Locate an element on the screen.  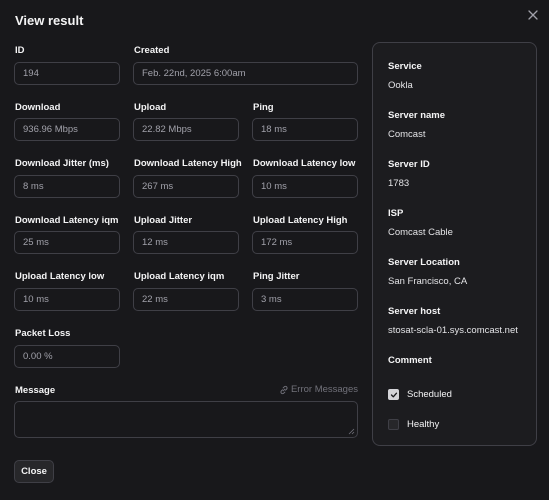
close-button: Close is located at coordinates (34, 471).